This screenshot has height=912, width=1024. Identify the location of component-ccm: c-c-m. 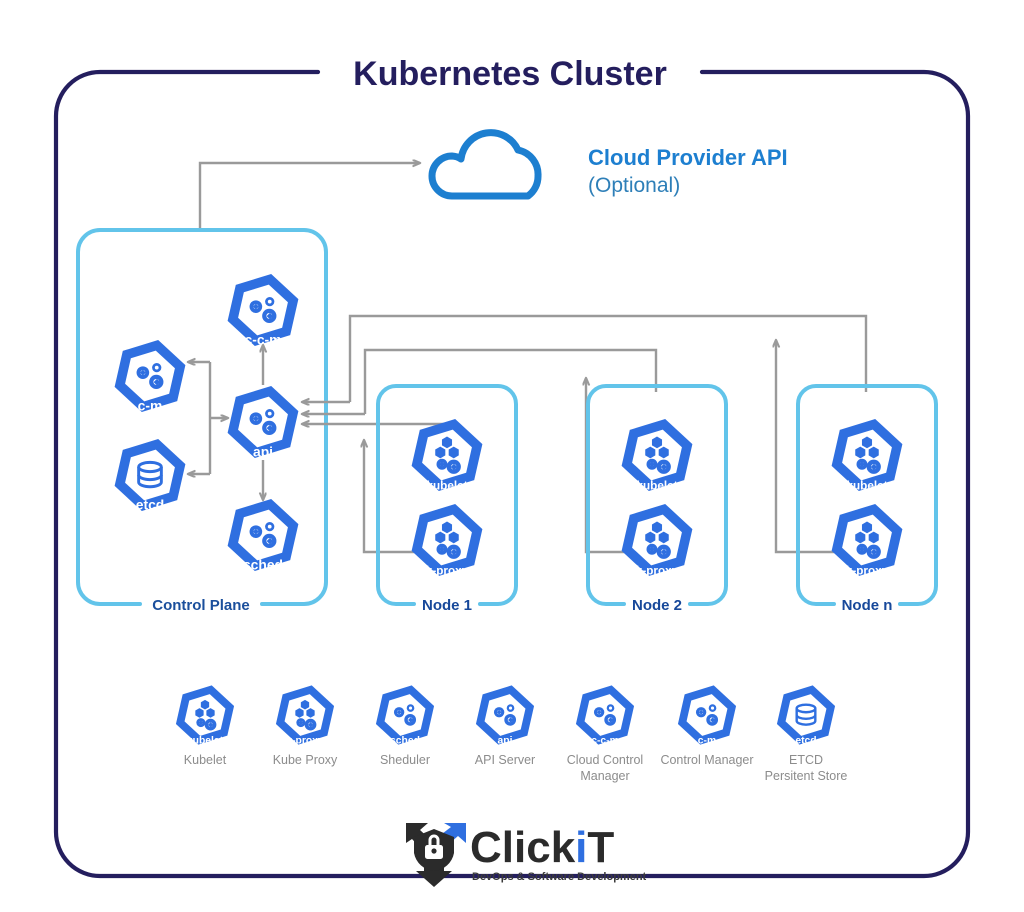
(263, 310).